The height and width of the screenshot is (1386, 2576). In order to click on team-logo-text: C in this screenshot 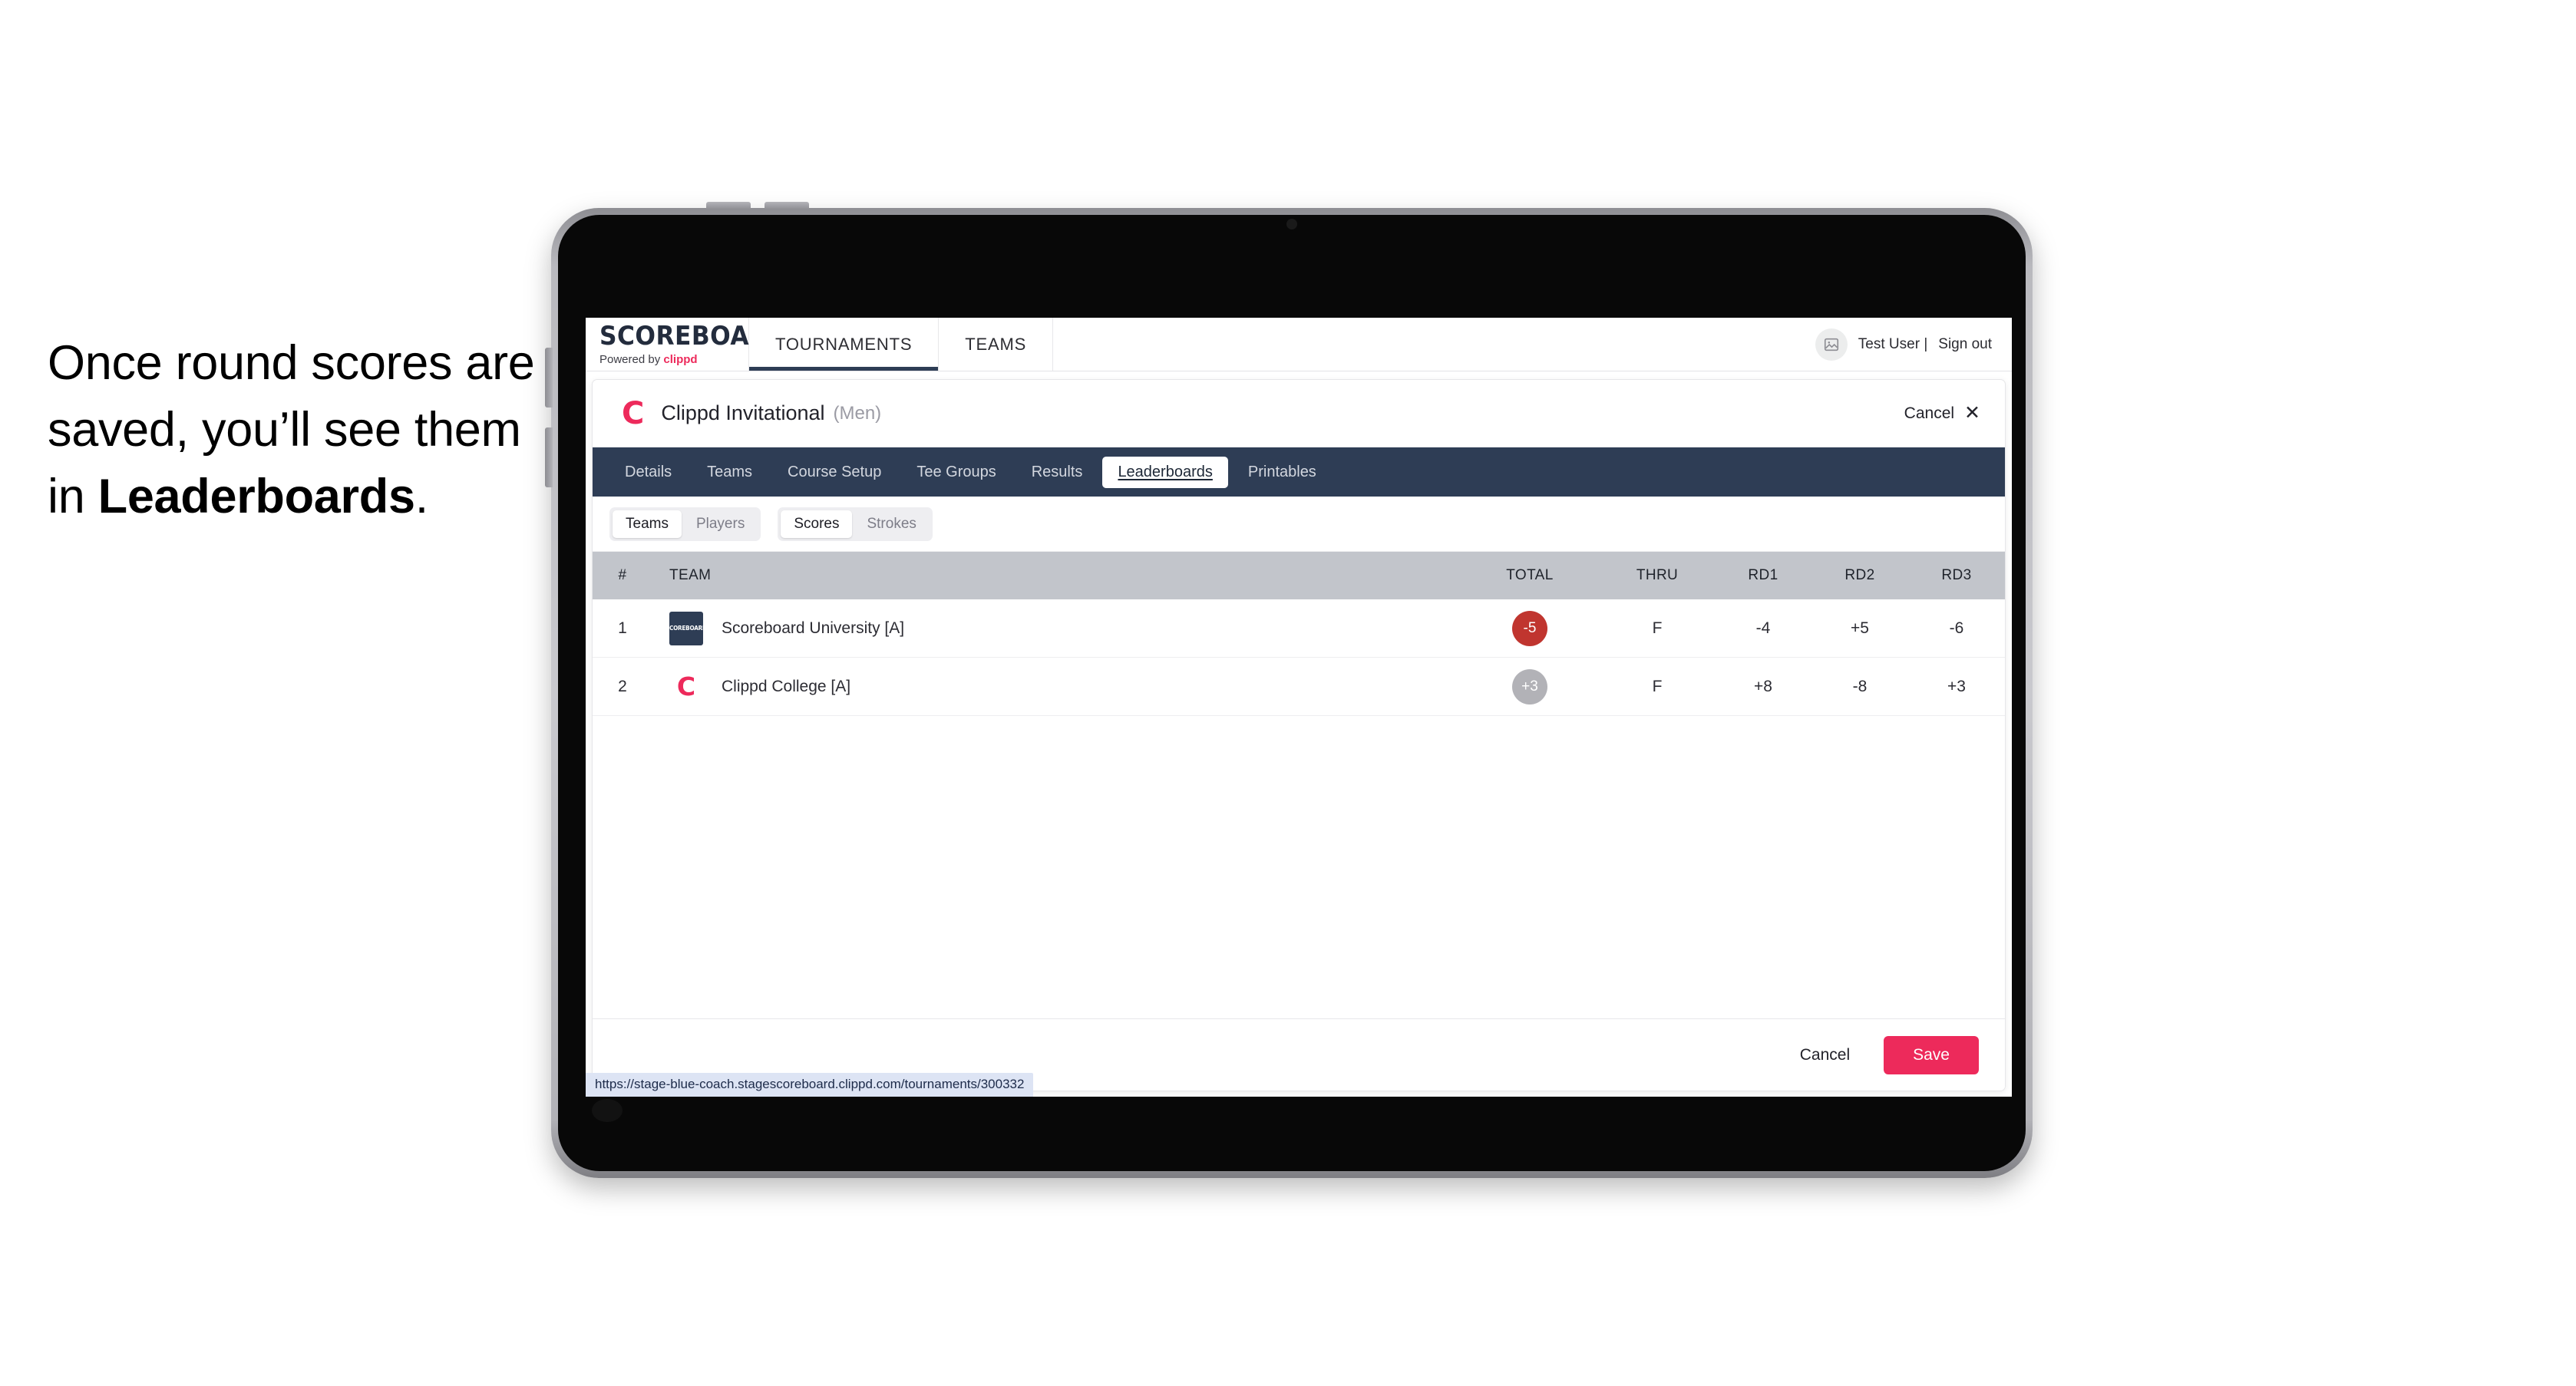, I will do `click(686, 686)`.